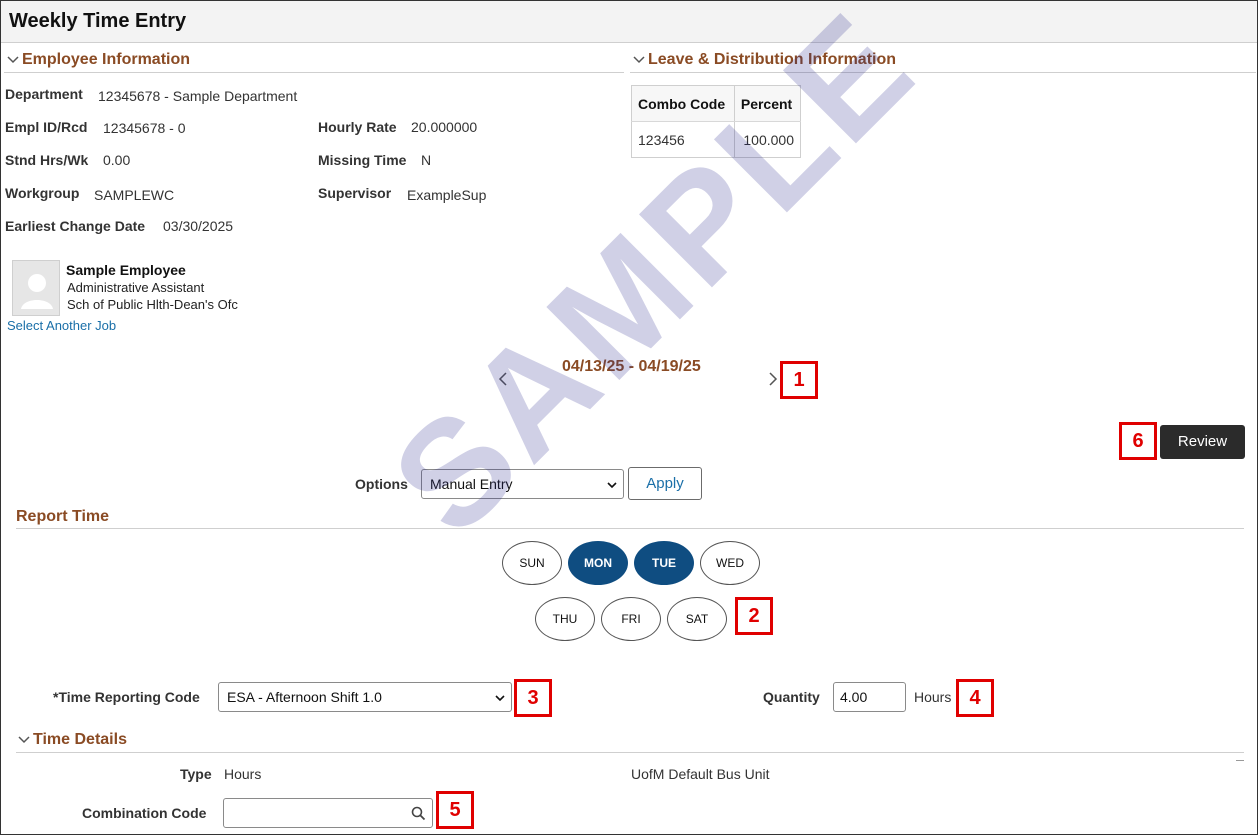 Image resolution: width=1258 pixels, height=835 pixels. I want to click on missing-time-label: Missing Time, so click(362, 160).